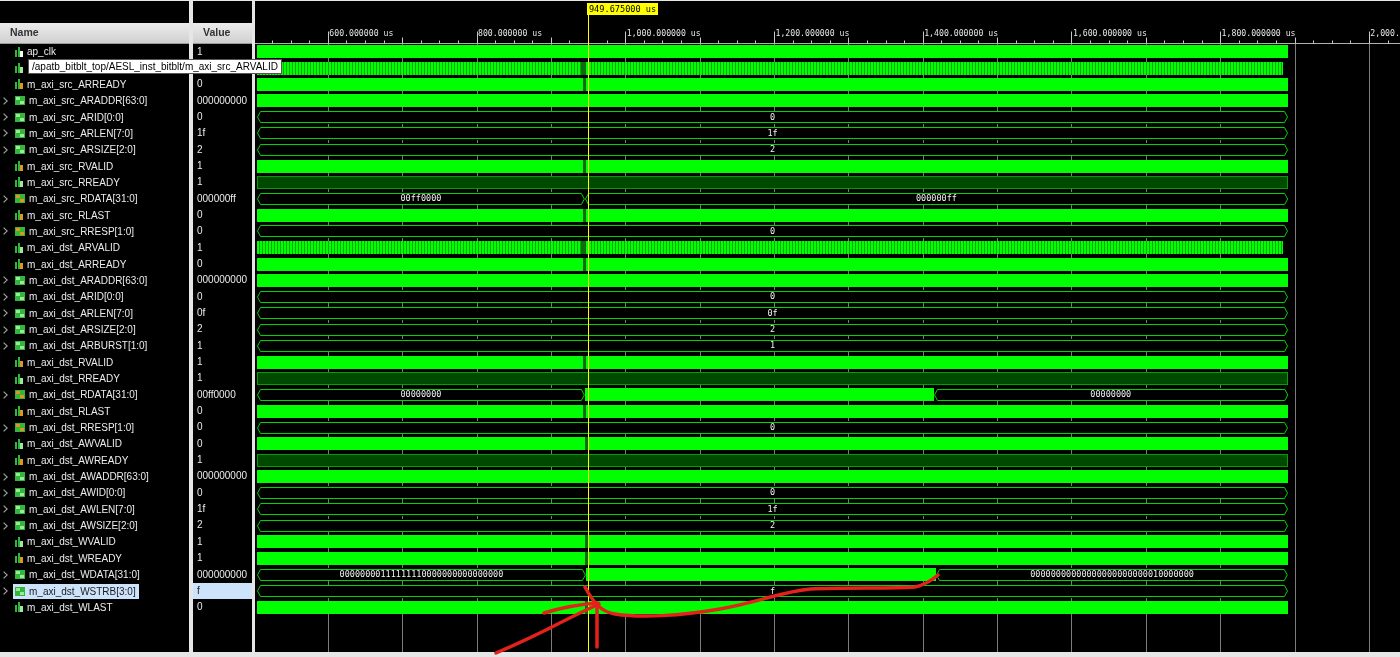 The image size is (1400, 657). What do you see at coordinates (78, 575) in the screenshot?
I see `signal-name: m_axi_dst_WDATA[31:0]` at bounding box center [78, 575].